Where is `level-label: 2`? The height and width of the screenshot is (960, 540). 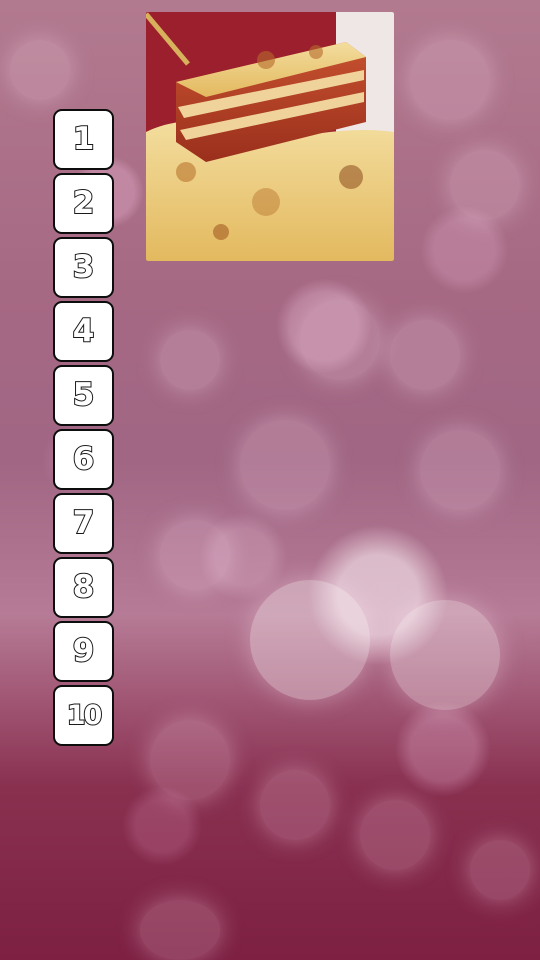 level-label: 2 is located at coordinates (84, 203).